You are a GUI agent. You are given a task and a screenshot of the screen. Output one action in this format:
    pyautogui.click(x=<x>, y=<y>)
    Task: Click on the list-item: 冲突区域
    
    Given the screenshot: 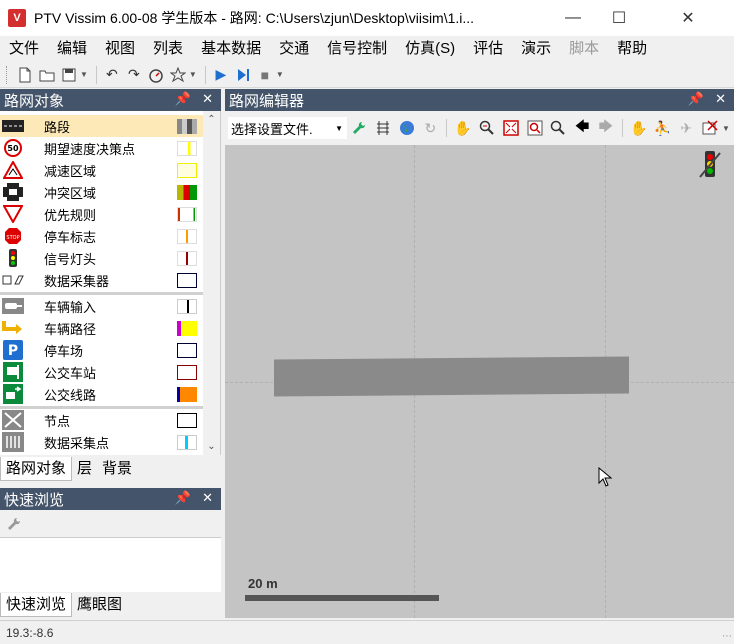 What is the action you would take?
    pyautogui.click(x=101, y=192)
    